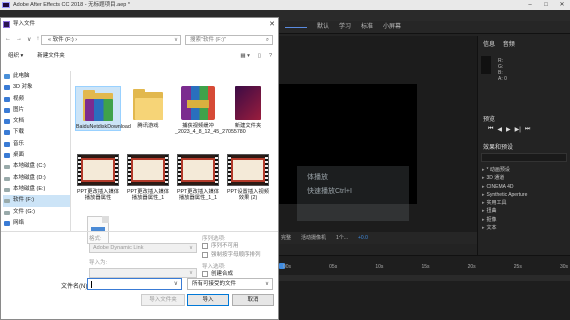  What do you see at coordinates (253, 300) in the screenshot?
I see `cancel-button: 取消` at bounding box center [253, 300].